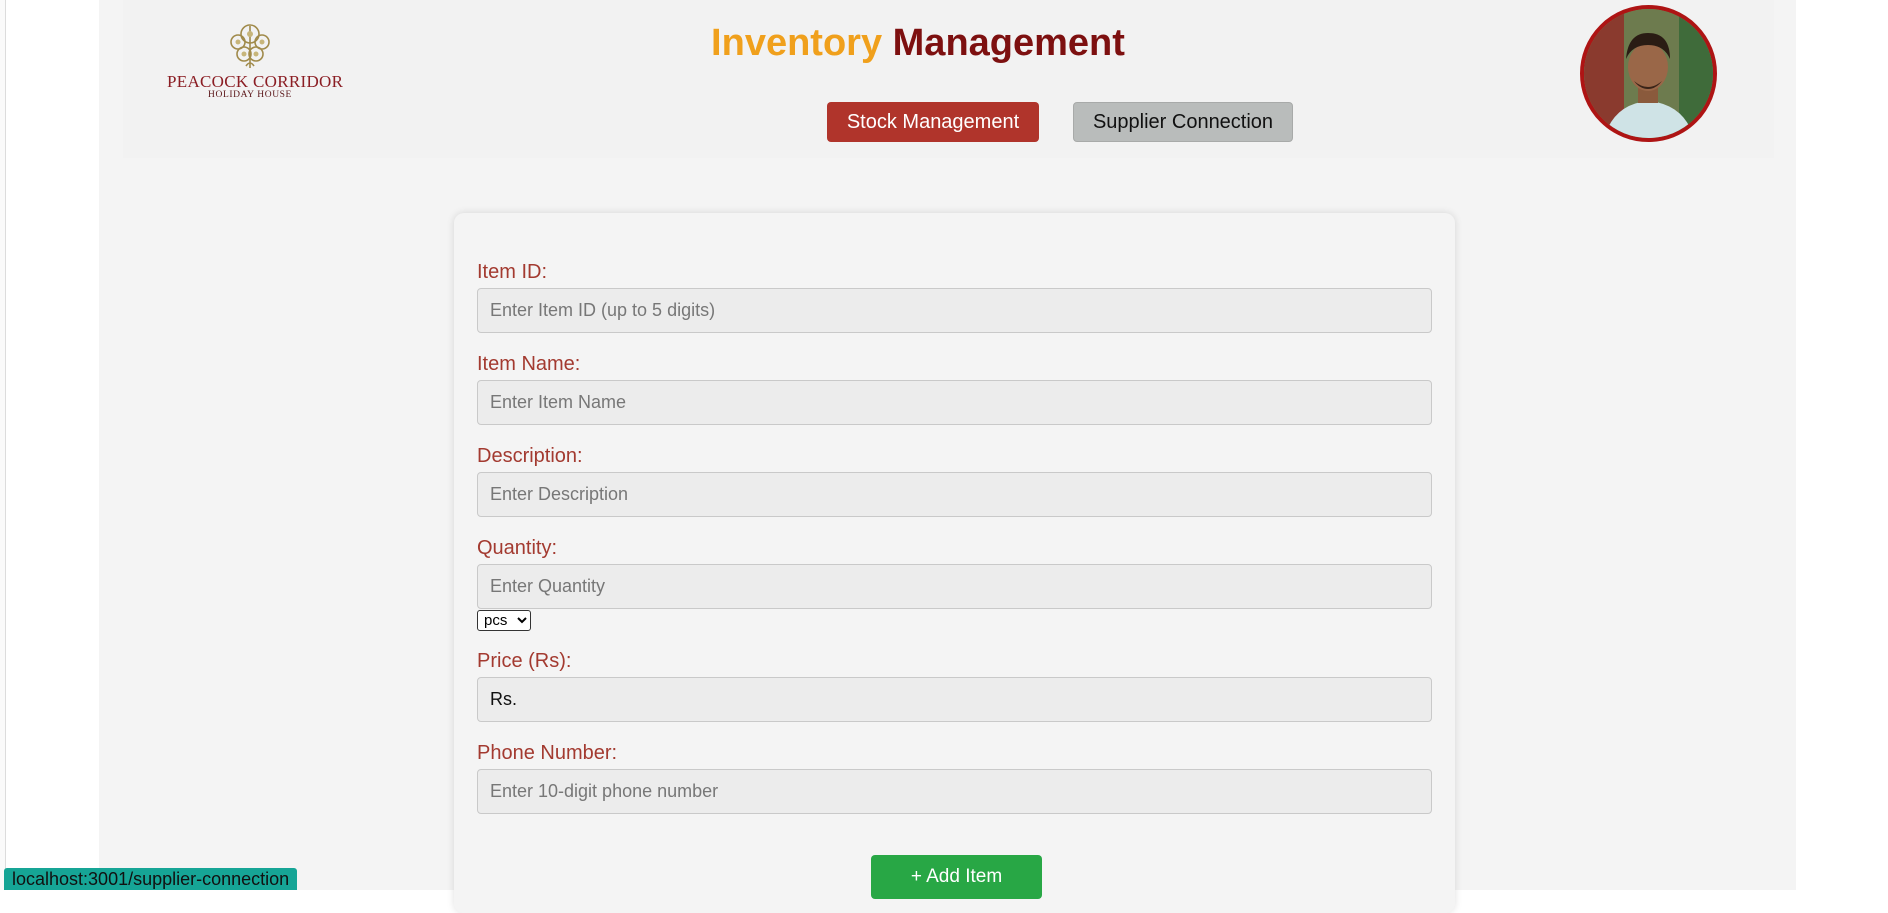  What do you see at coordinates (512, 272) in the screenshot?
I see `item-id-label: Item ID:` at bounding box center [512, 272].